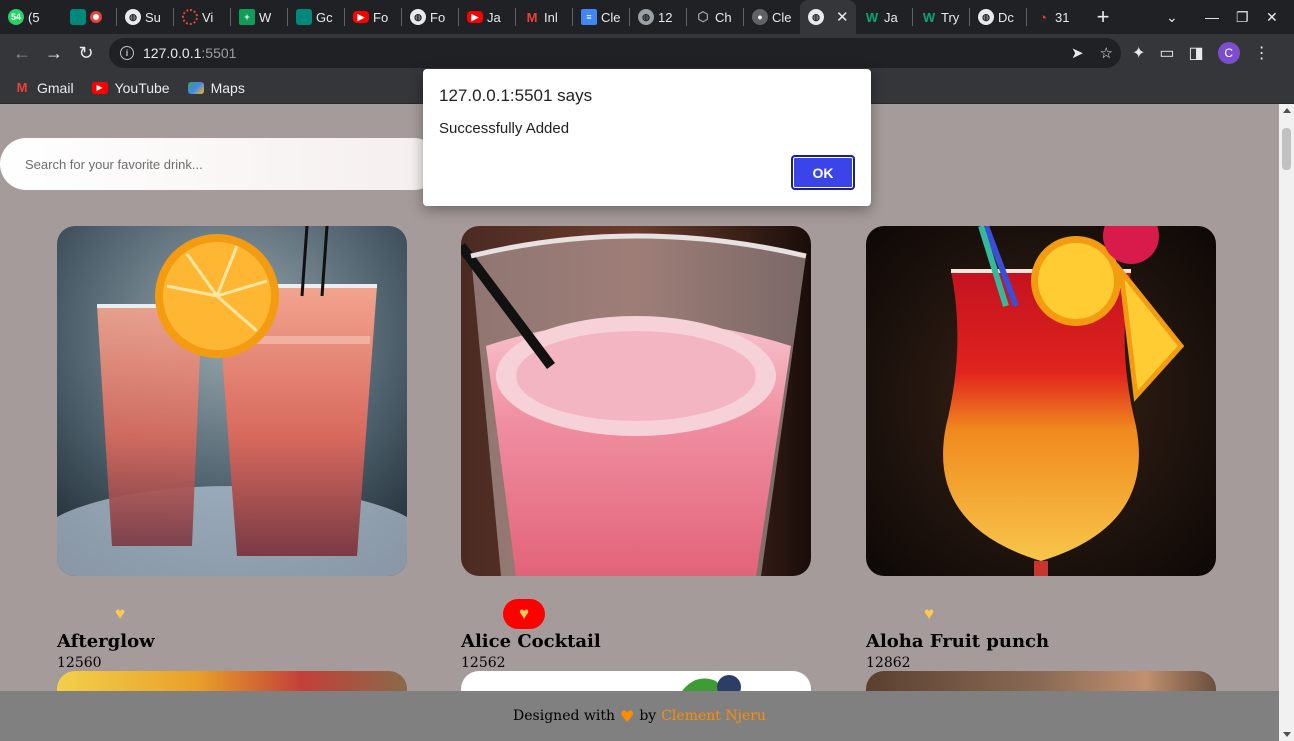  What do you see at coordinates (611, 17) in the screenshot?
I see `tab-label: Cle` at bounding box center [611, 17].